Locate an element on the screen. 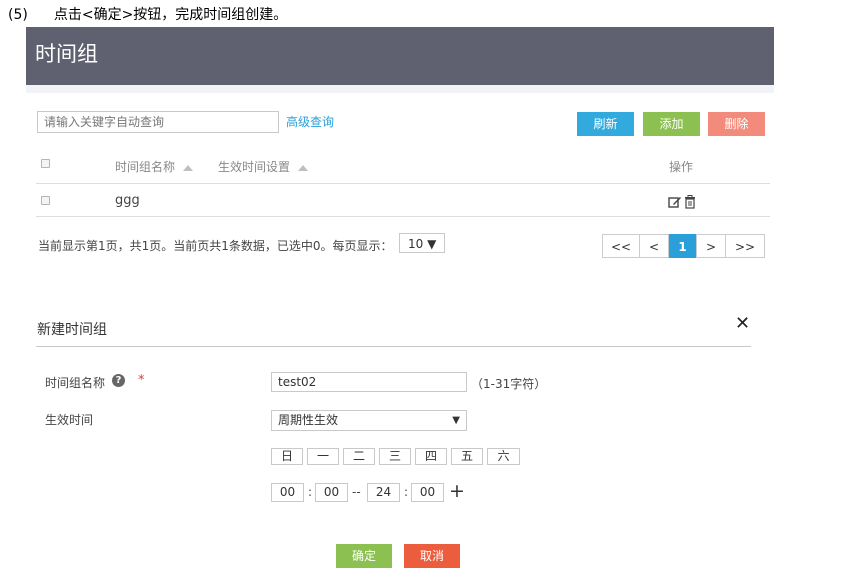  refresh-button: 刷新 is located at coordinates (605, 124).